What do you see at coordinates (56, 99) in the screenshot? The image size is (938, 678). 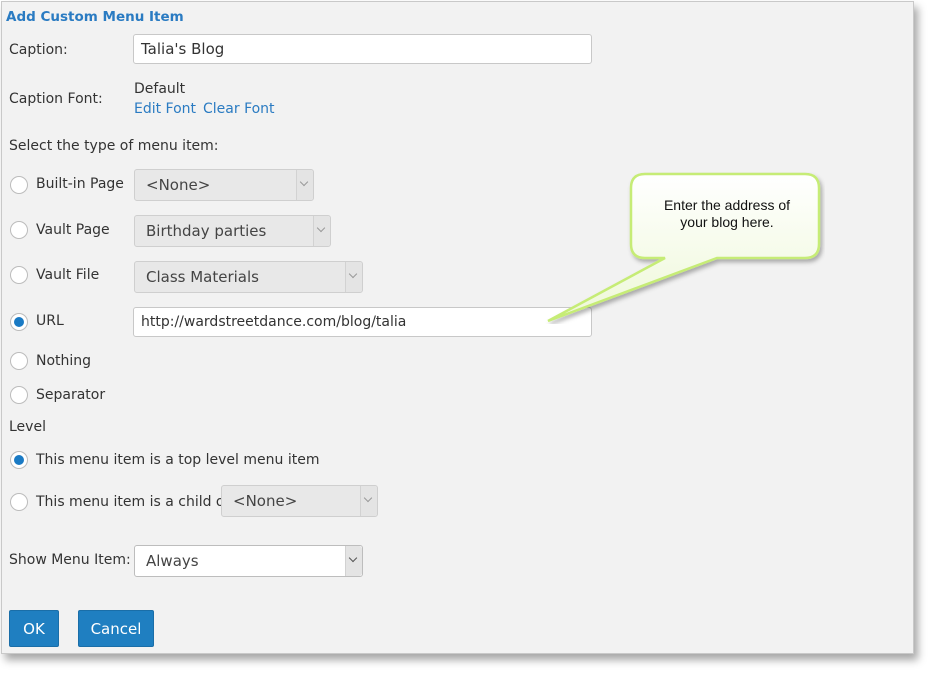 I see `caption-font-label: Caption Font:` at bounding box center [56, 99].